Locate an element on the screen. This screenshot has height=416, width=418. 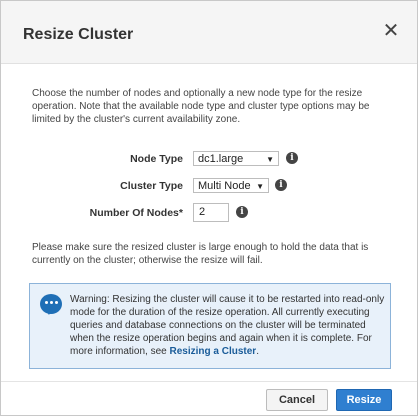
number-of-nodes-input: 2 is located at coordinates (211, 212).